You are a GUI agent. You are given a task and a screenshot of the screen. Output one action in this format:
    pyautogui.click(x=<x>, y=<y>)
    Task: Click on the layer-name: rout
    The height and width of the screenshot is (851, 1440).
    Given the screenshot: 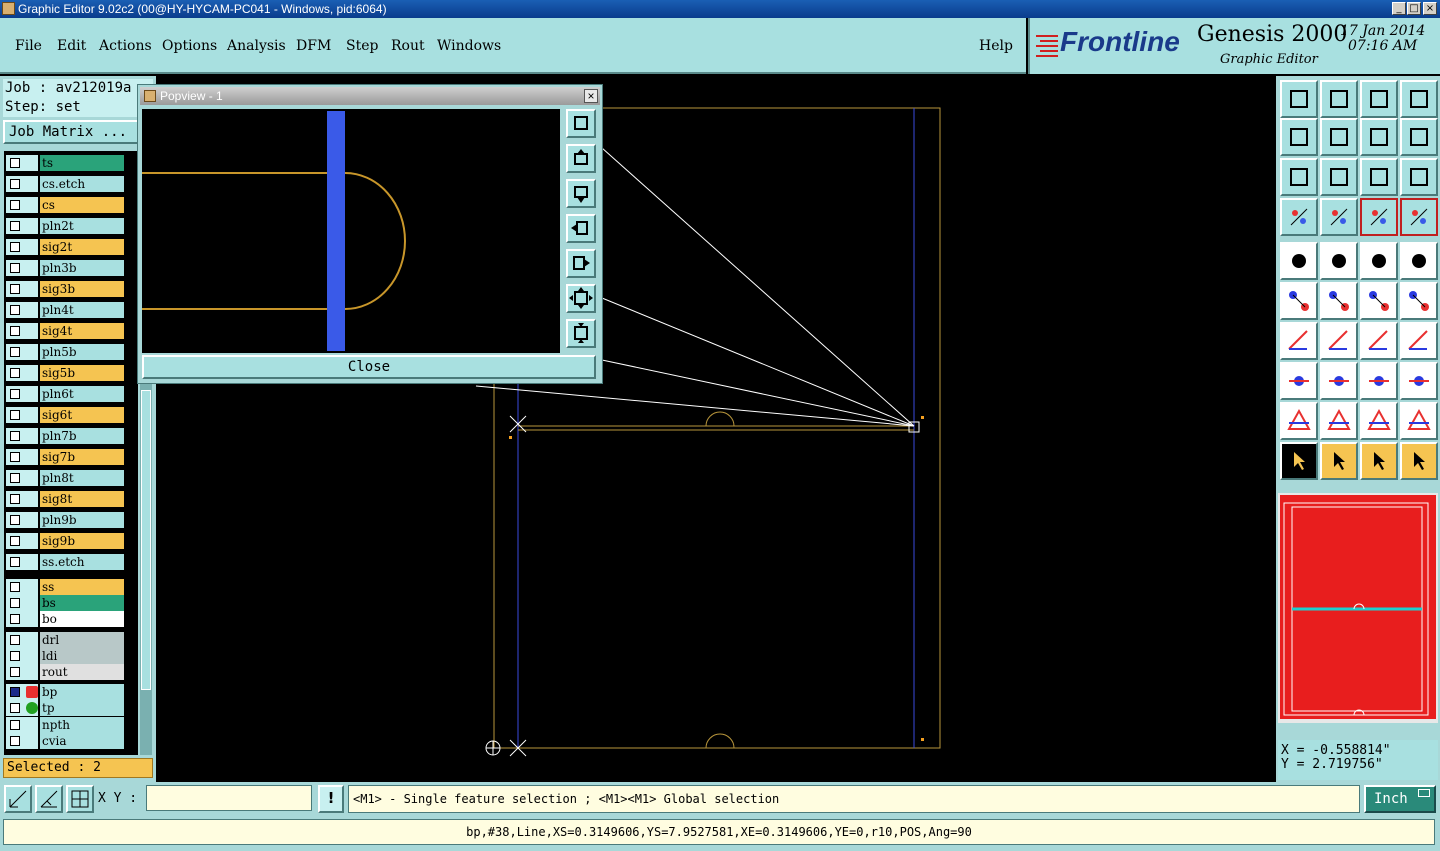 What is the action you would take?
    pyautogui.click(x=82, y=672)
    